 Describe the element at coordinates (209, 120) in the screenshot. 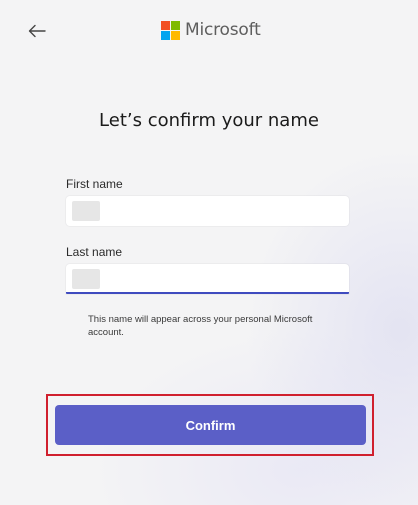

I see `page-title: Let’s confirm your name` at that location.